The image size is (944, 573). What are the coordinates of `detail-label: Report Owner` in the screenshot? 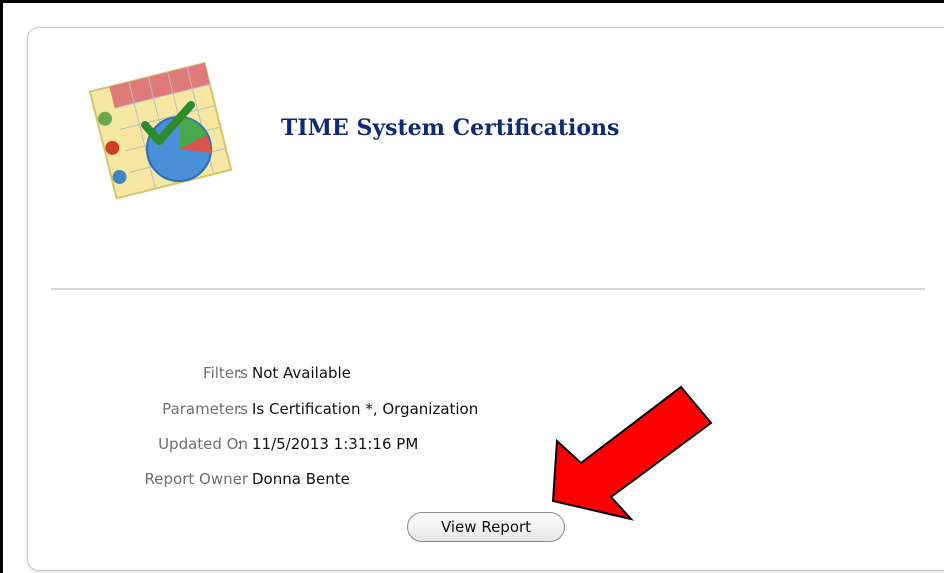 It's located at (196, 479).